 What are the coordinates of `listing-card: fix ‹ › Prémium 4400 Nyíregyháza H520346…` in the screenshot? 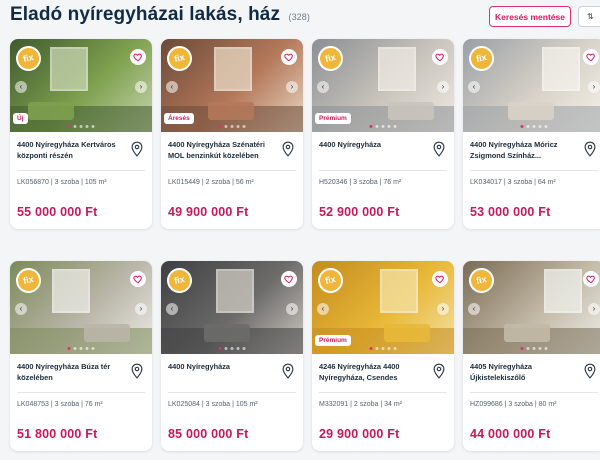 It's located at (383, 134).